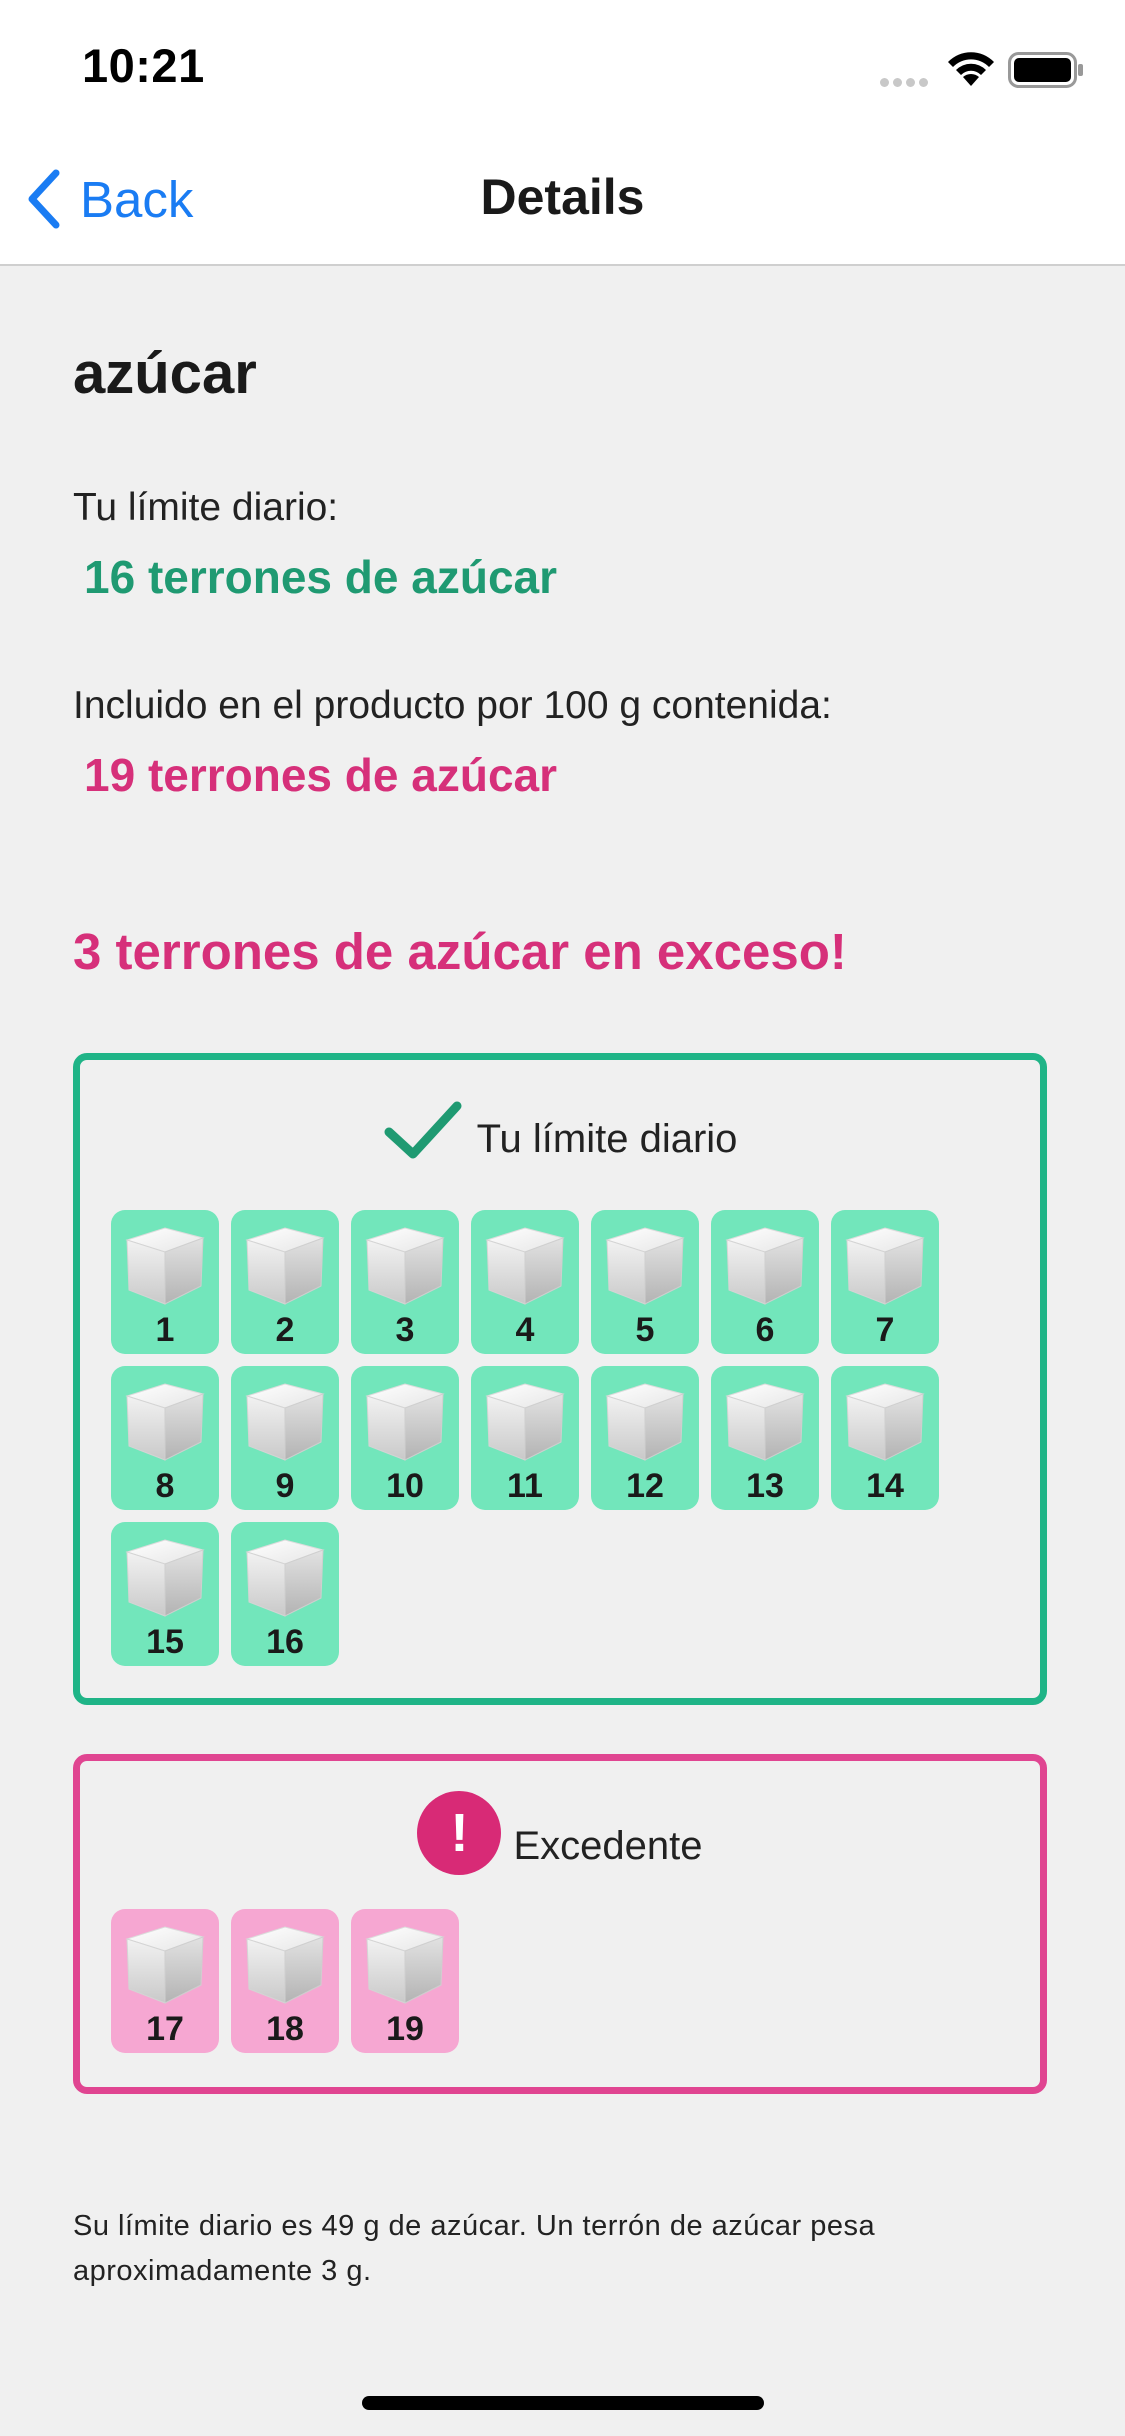  What do you see at coordinates (165, 2029) in the screenshot?
I see `cube-number: 17` at bounding box center [165, 2029].